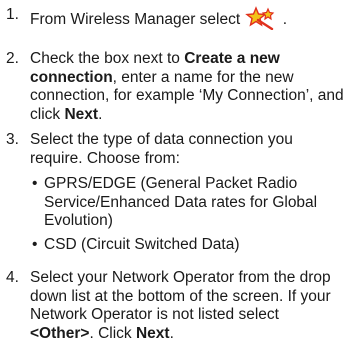  I want to click on list-item: CSD (Circuit Switched Data), so click(188, 245).